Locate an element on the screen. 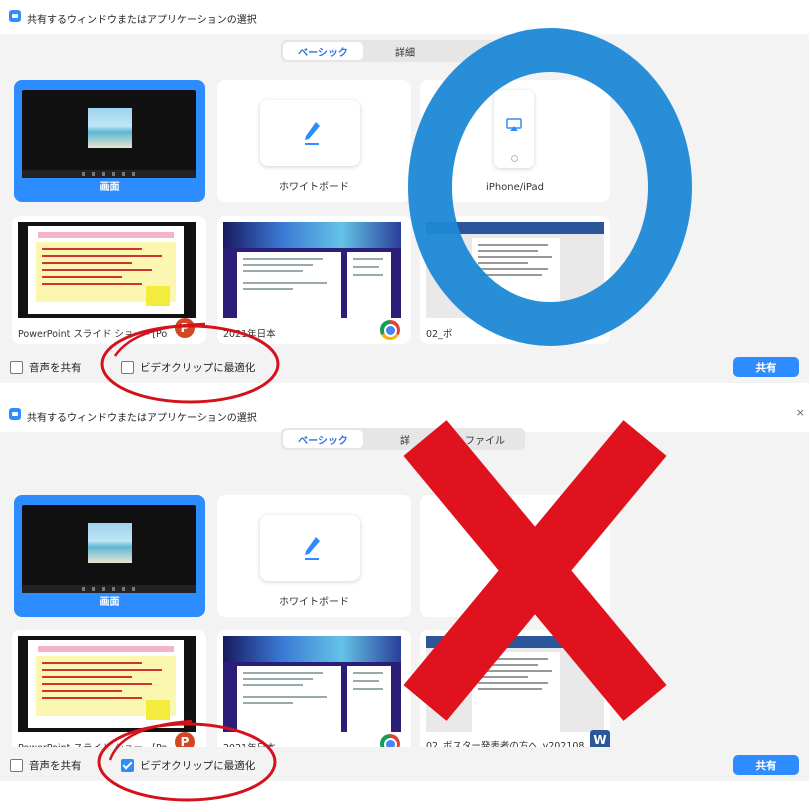  tab-bar: ベーシック 詳 ファイル is located at coordinates (403, 439).